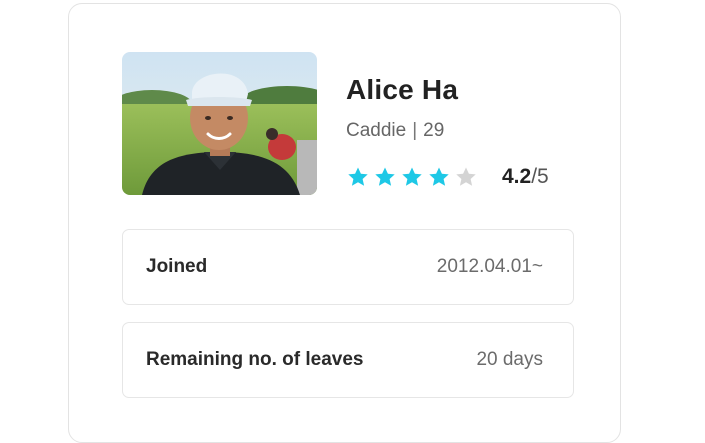  What do you see at coordinates (402, 89) in the screenshot?
I see `profile-name: Alice Ha` at bounding box center [402, 89].